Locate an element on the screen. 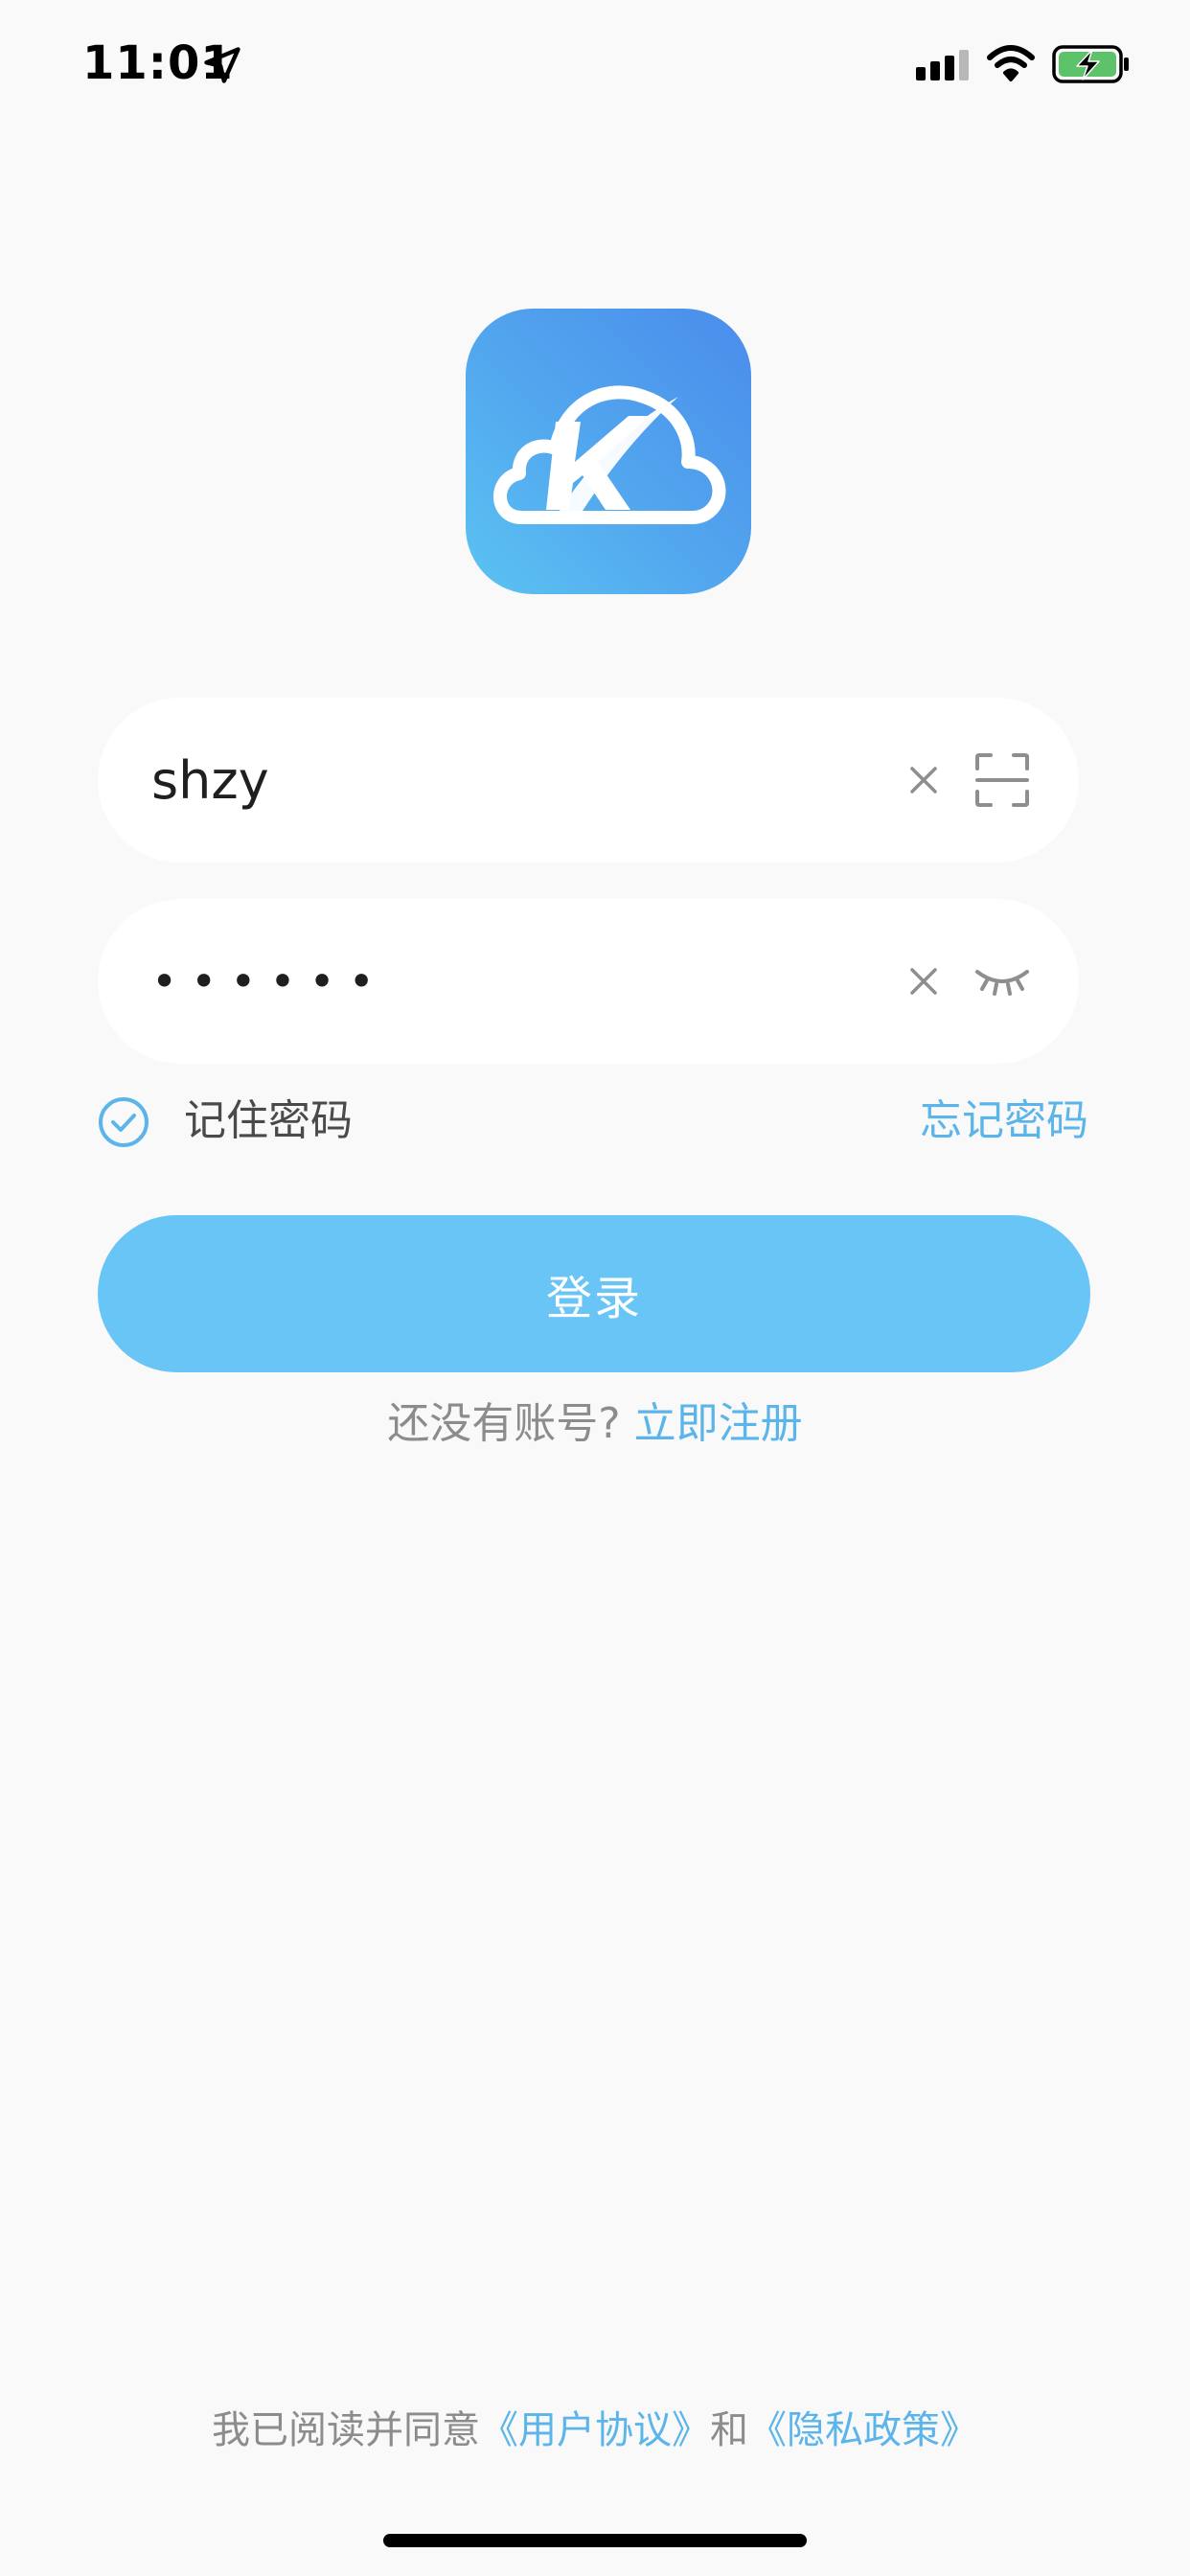 The width and height of the screenshot is (1190, 2576). register-line: 还没有账号? 立即注册 is located at coordinates (595, 1424).